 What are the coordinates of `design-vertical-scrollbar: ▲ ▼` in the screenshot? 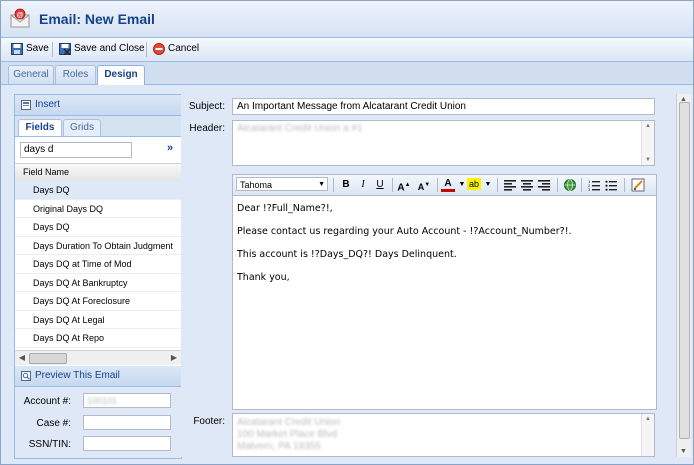 It's located at (683, 275).